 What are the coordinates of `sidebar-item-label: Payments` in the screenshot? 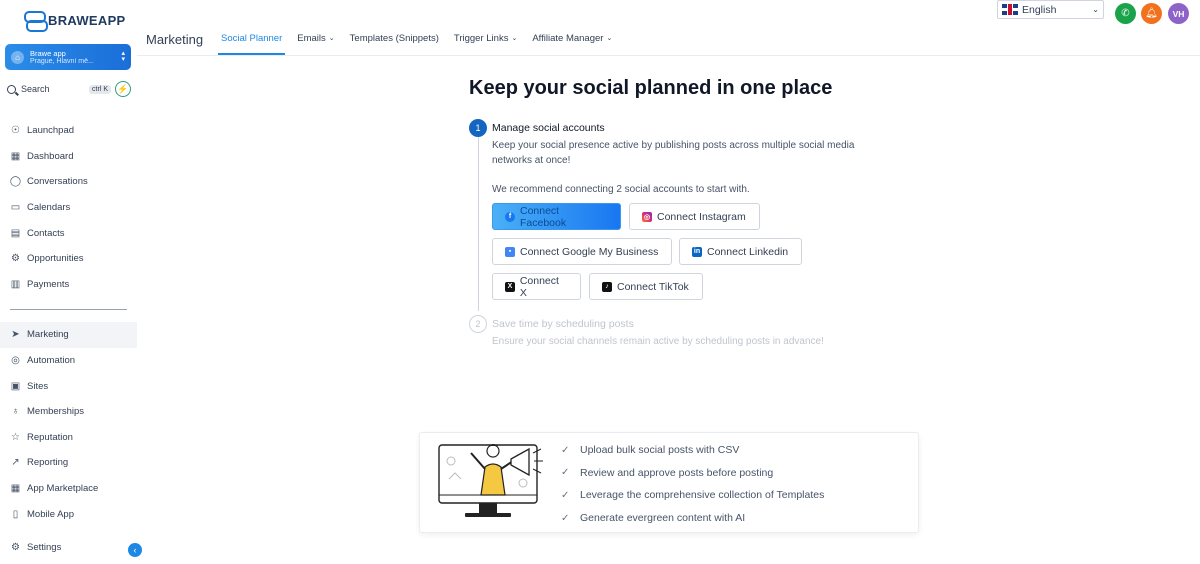 It's located at (48, 284).